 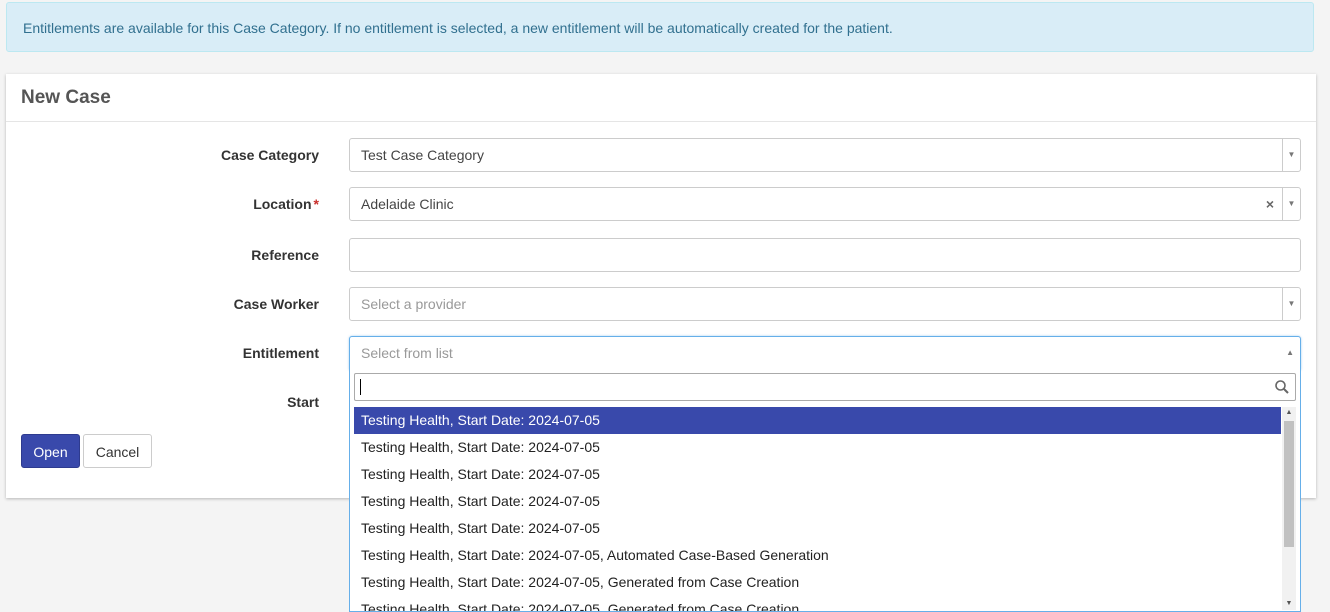 What do you see at coordinates (661, 98) in the screenshot?
I see `panel-header: New Case` at bounding box center [661, 98].